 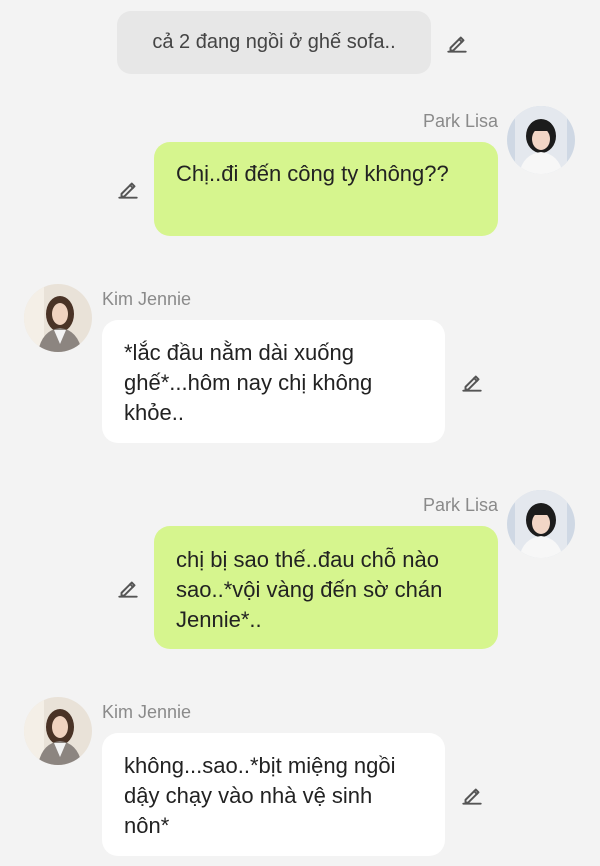 What do you see at coordinates (312, 173) in the screenshot?
I see `message-text: Chị..đi đến công ty không??` at bounding box center [312, 173].